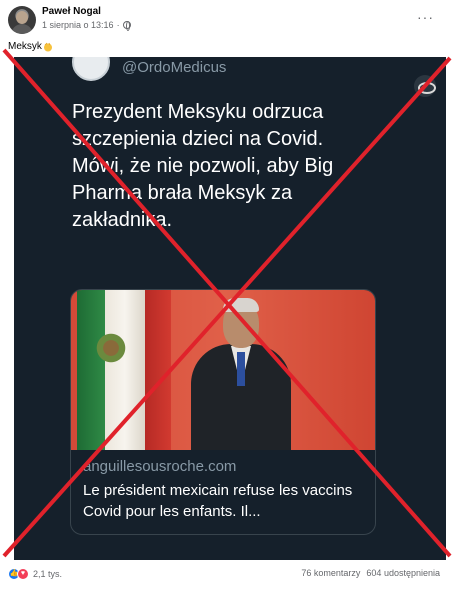 The height and width of the screenshot is (592, 456). I want to click on love-icon: ♥, so click(23, 574).